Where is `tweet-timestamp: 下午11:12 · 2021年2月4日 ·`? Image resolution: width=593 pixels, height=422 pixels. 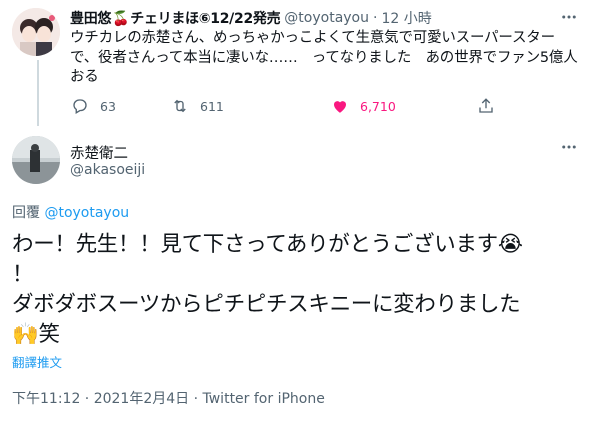 tweet-timestamp: 下午11:12 · 2021年2月4日 · is located at coordinates (107, 399).